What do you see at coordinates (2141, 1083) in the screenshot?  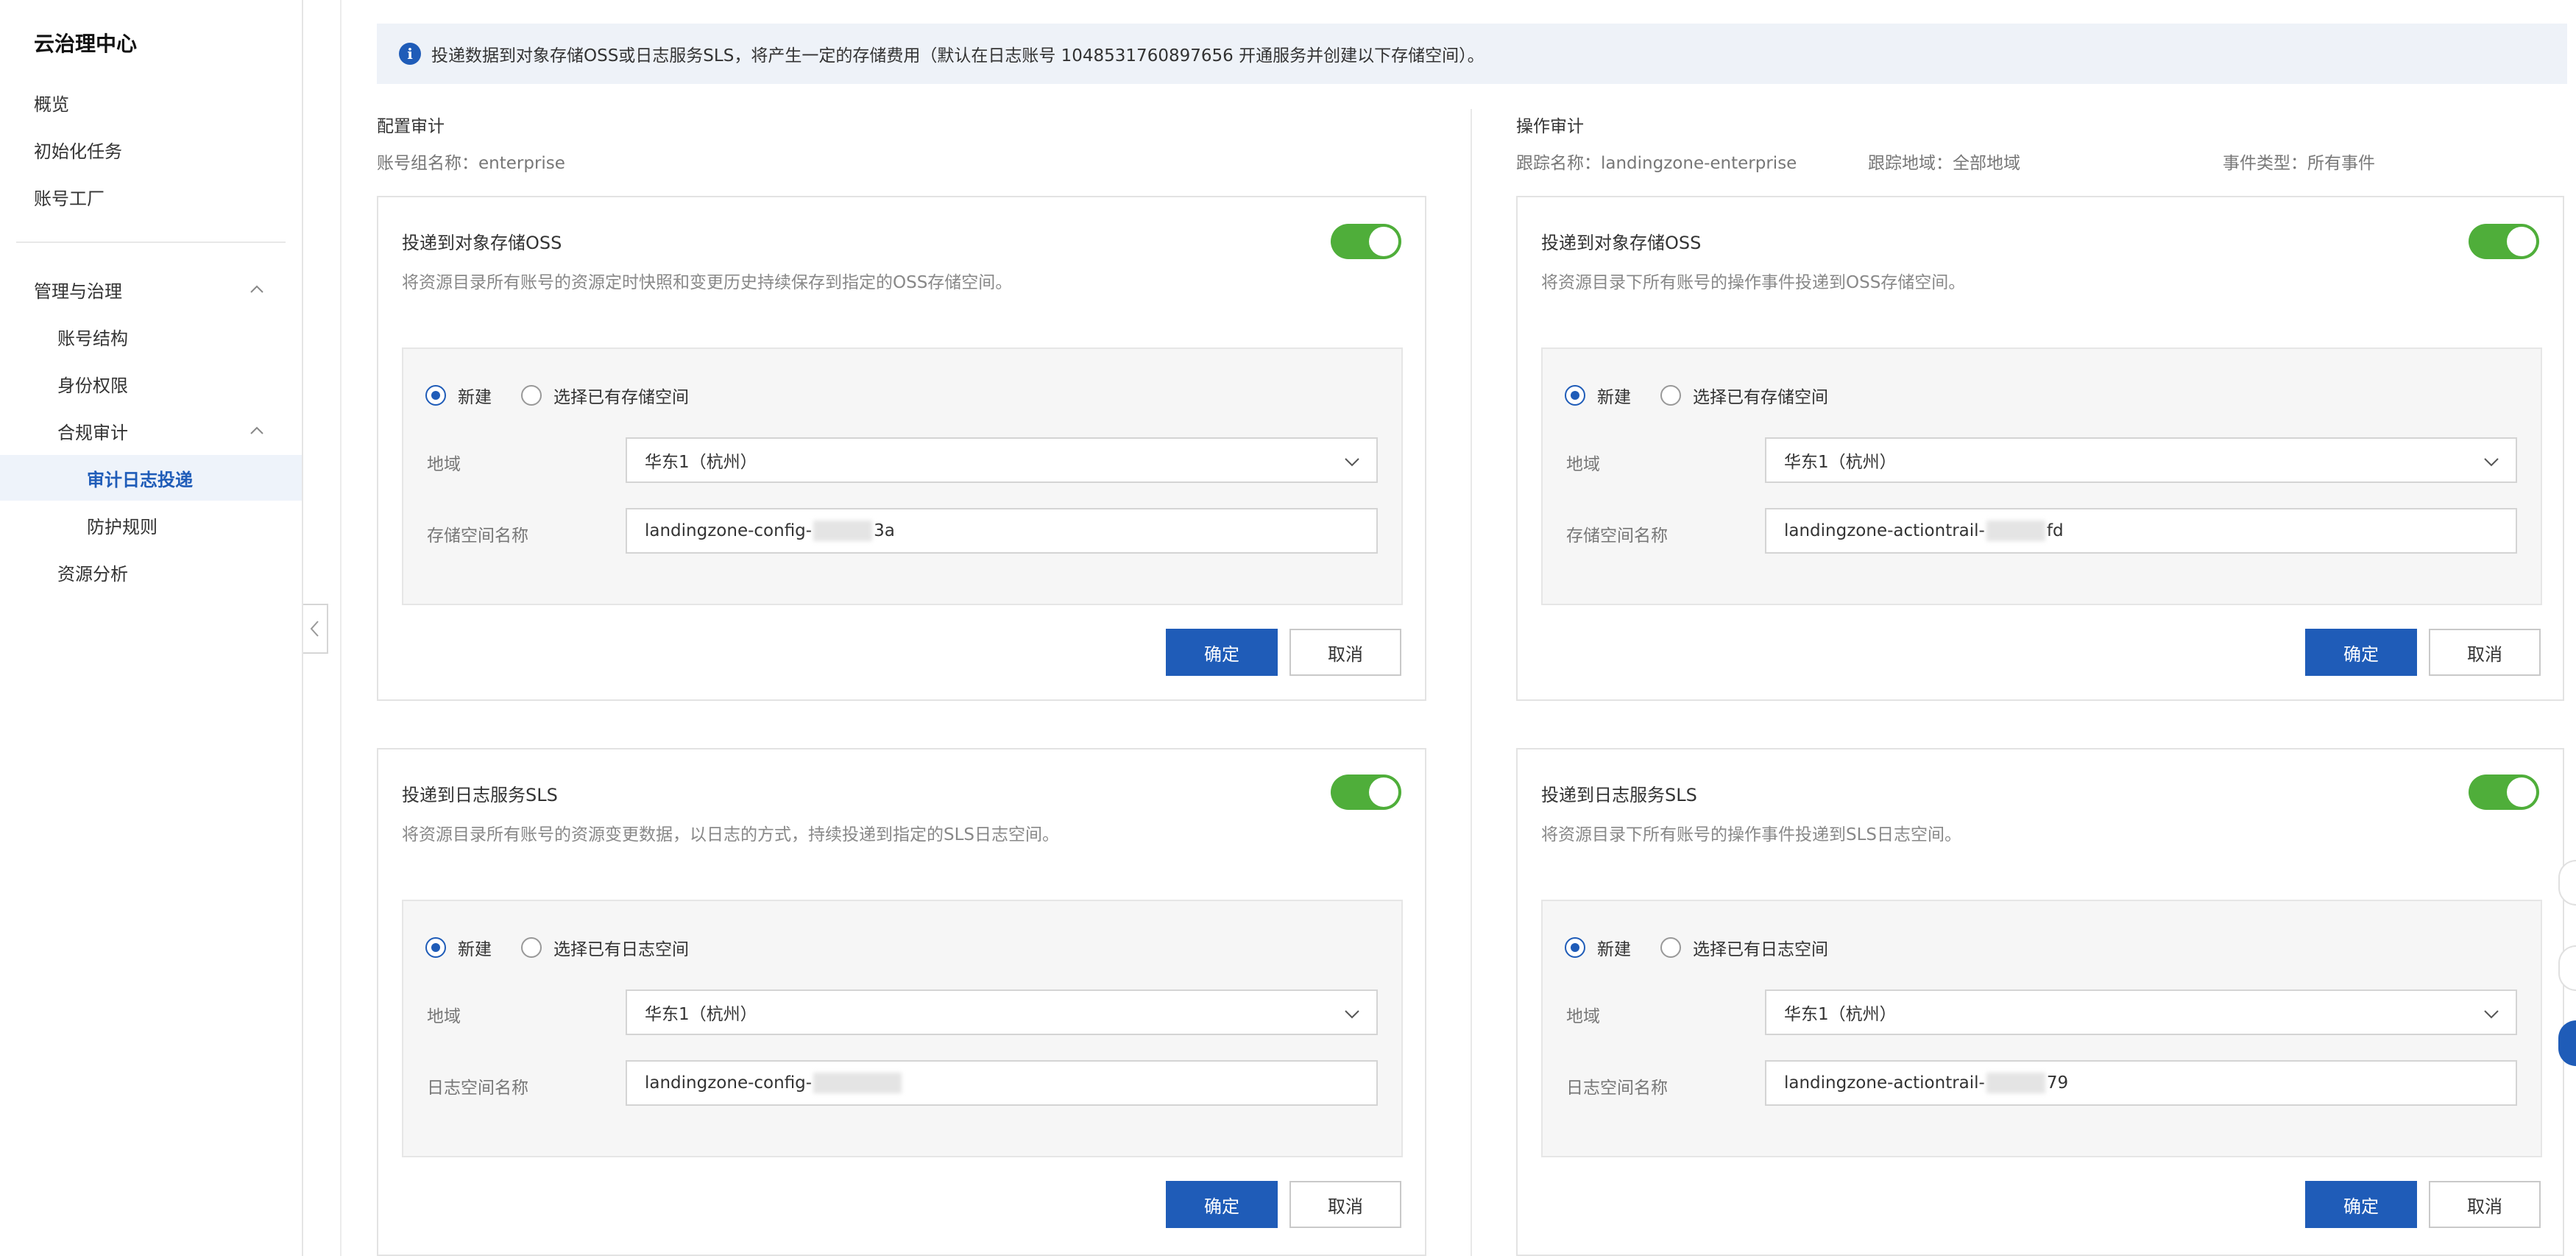 I see `logstore-name-input: landingzone-actiontrail- 79` at bounding box center [2141, 1083].